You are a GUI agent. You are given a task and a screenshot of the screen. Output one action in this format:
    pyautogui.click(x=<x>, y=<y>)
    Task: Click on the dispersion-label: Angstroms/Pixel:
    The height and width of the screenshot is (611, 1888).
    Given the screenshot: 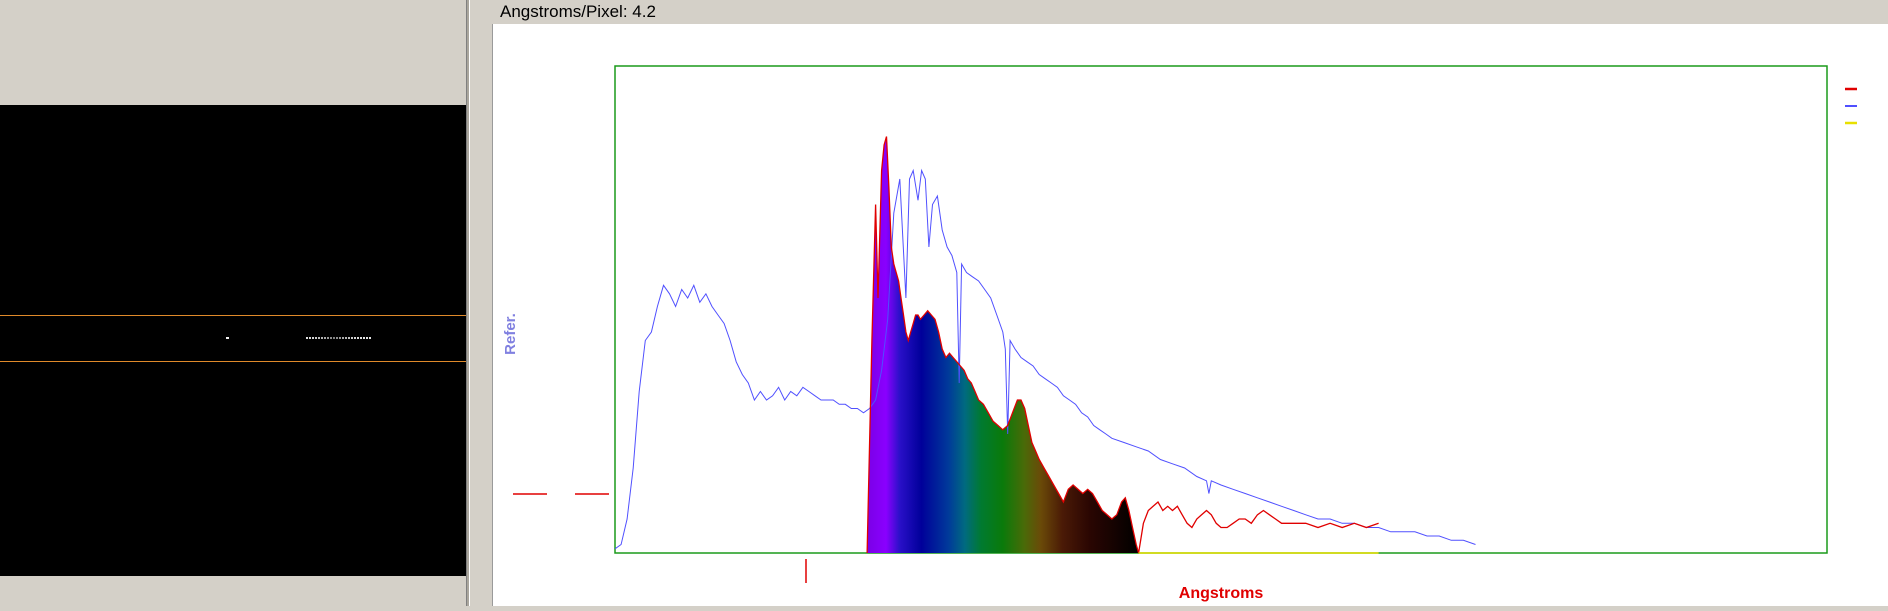 What is the action you would take?
    pyautogui.click(x=564, y=11)
    